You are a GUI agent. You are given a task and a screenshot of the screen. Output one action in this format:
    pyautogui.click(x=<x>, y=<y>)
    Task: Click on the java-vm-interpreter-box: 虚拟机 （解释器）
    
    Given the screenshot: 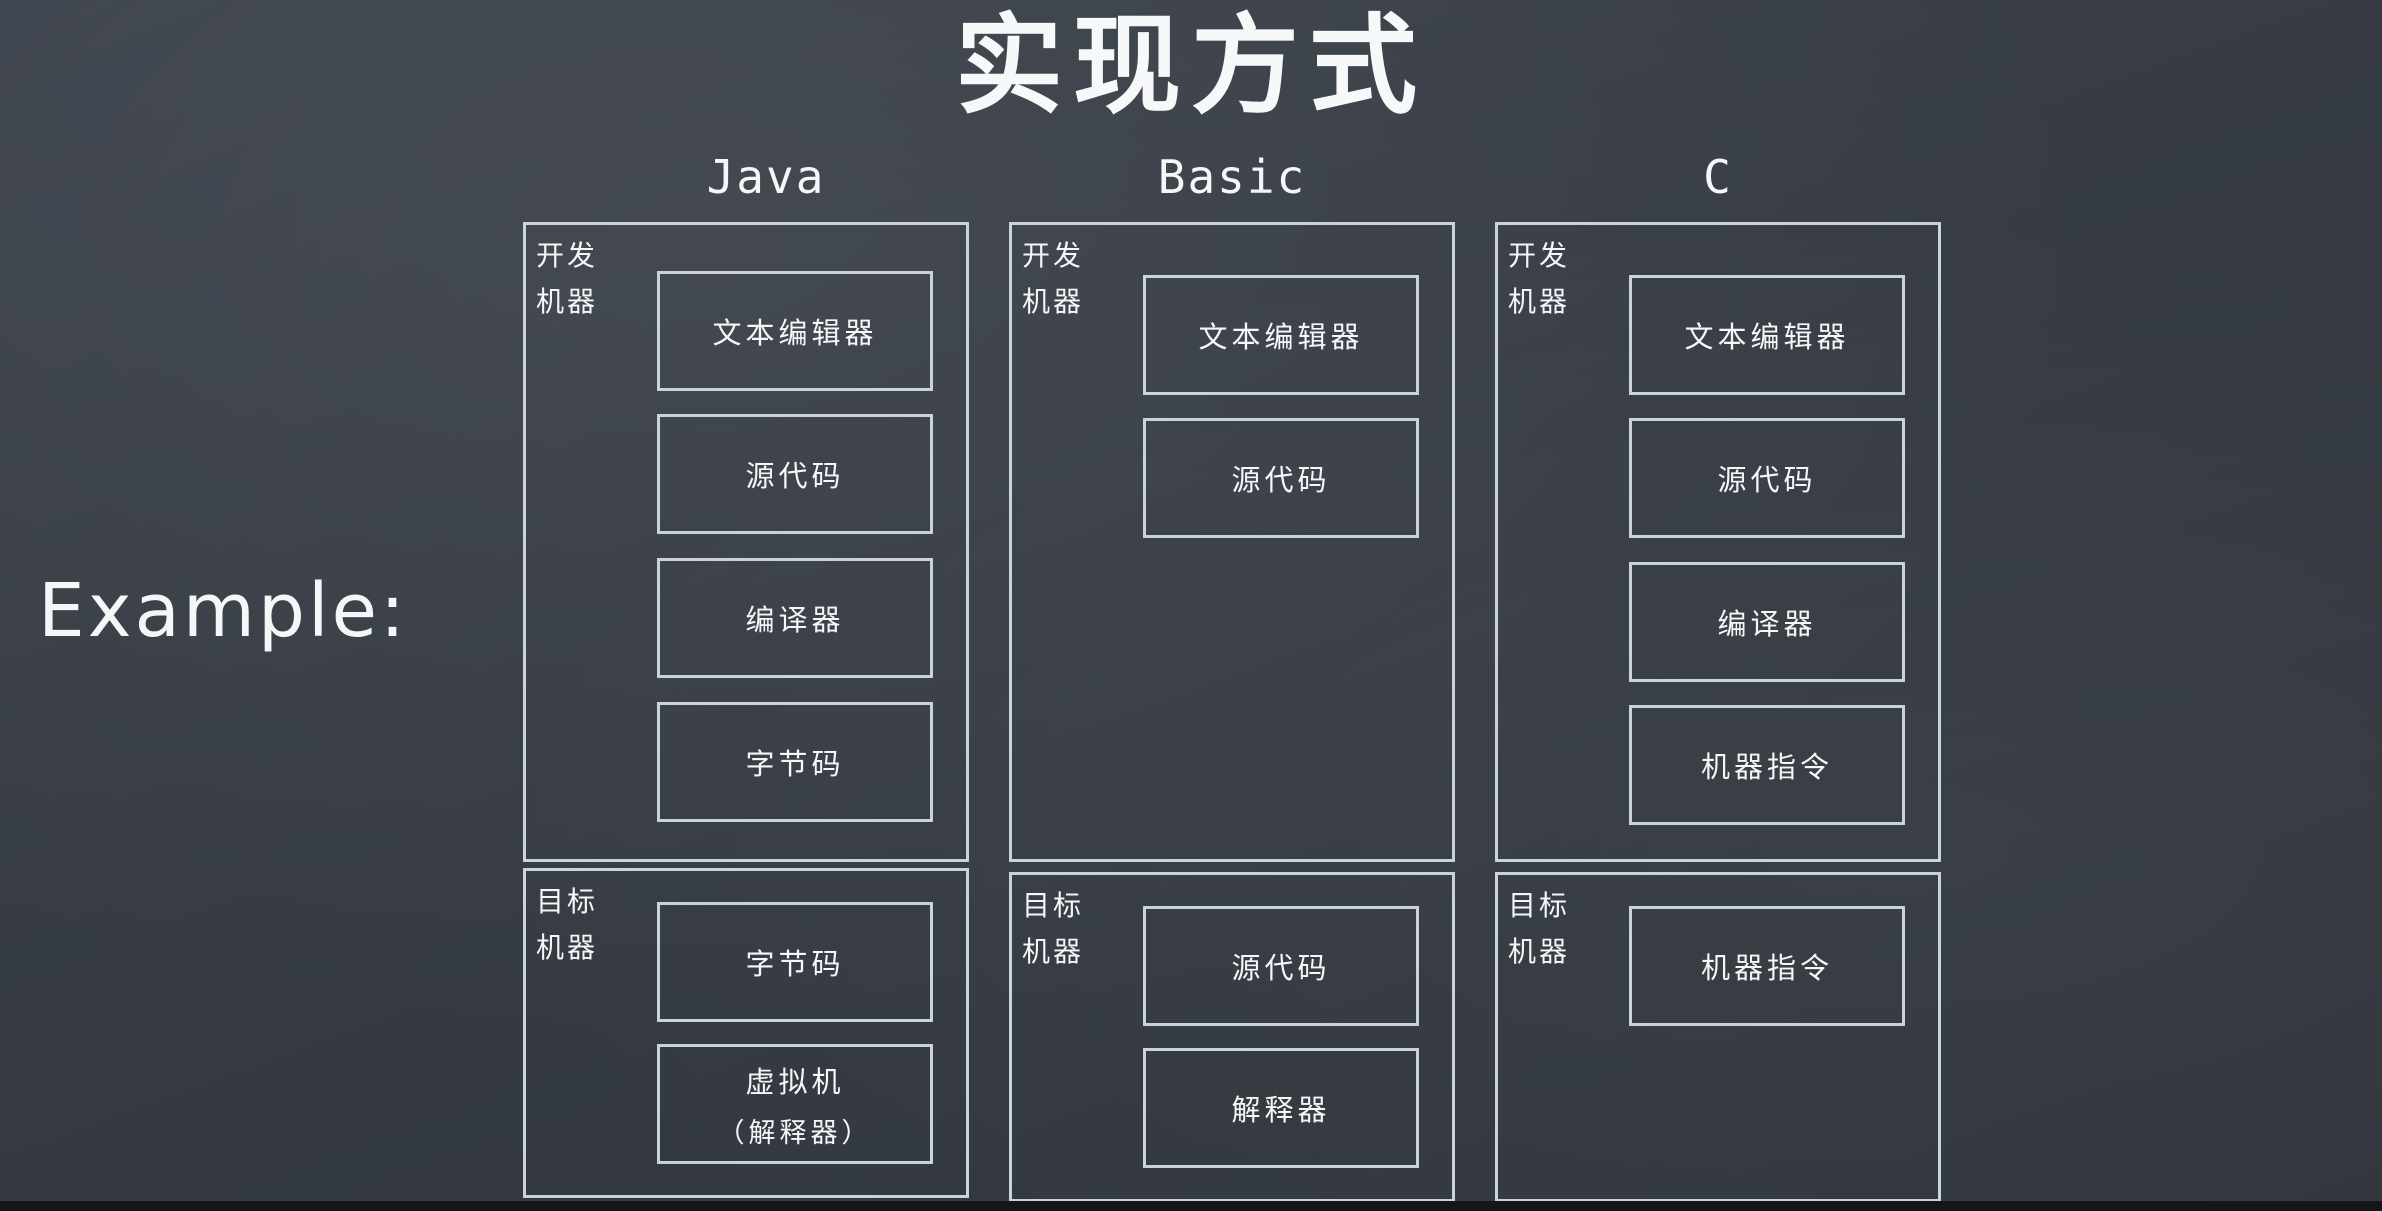 What is the action you would take?
    pyautogui.click(x=795, y=1104)
    